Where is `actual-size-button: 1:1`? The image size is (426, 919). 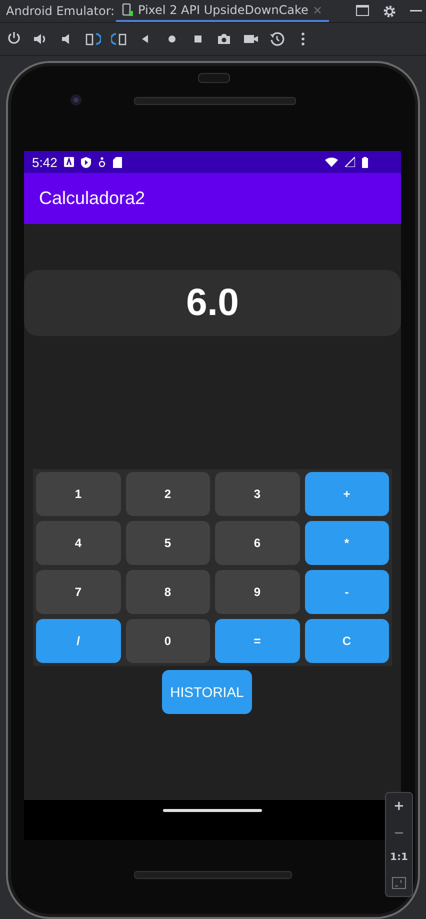 actual-size-button: 1:1 is located at coordinates (399, 858).